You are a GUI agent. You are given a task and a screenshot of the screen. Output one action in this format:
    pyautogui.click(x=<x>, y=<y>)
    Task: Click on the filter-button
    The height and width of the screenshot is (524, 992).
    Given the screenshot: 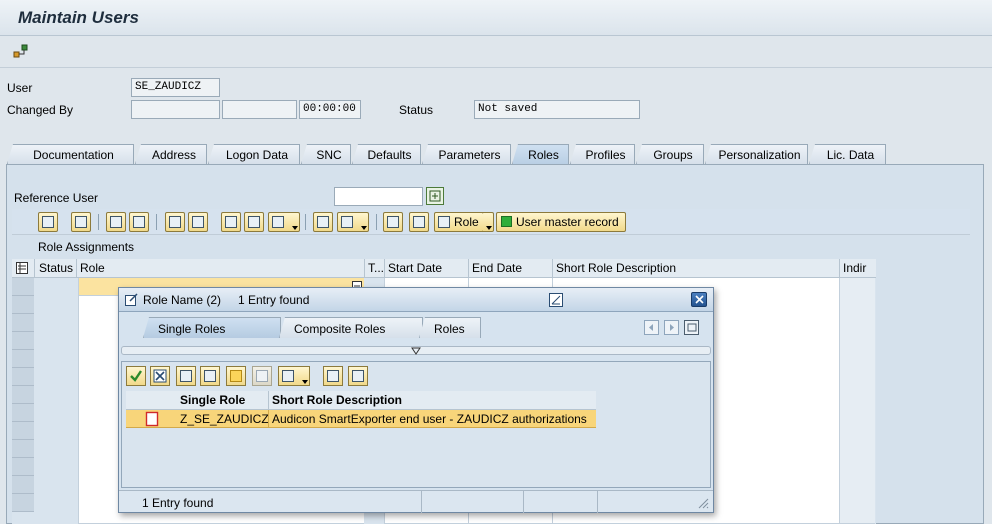 What is the action you would take?
    pyautogui.click(x=284, y=222)
    